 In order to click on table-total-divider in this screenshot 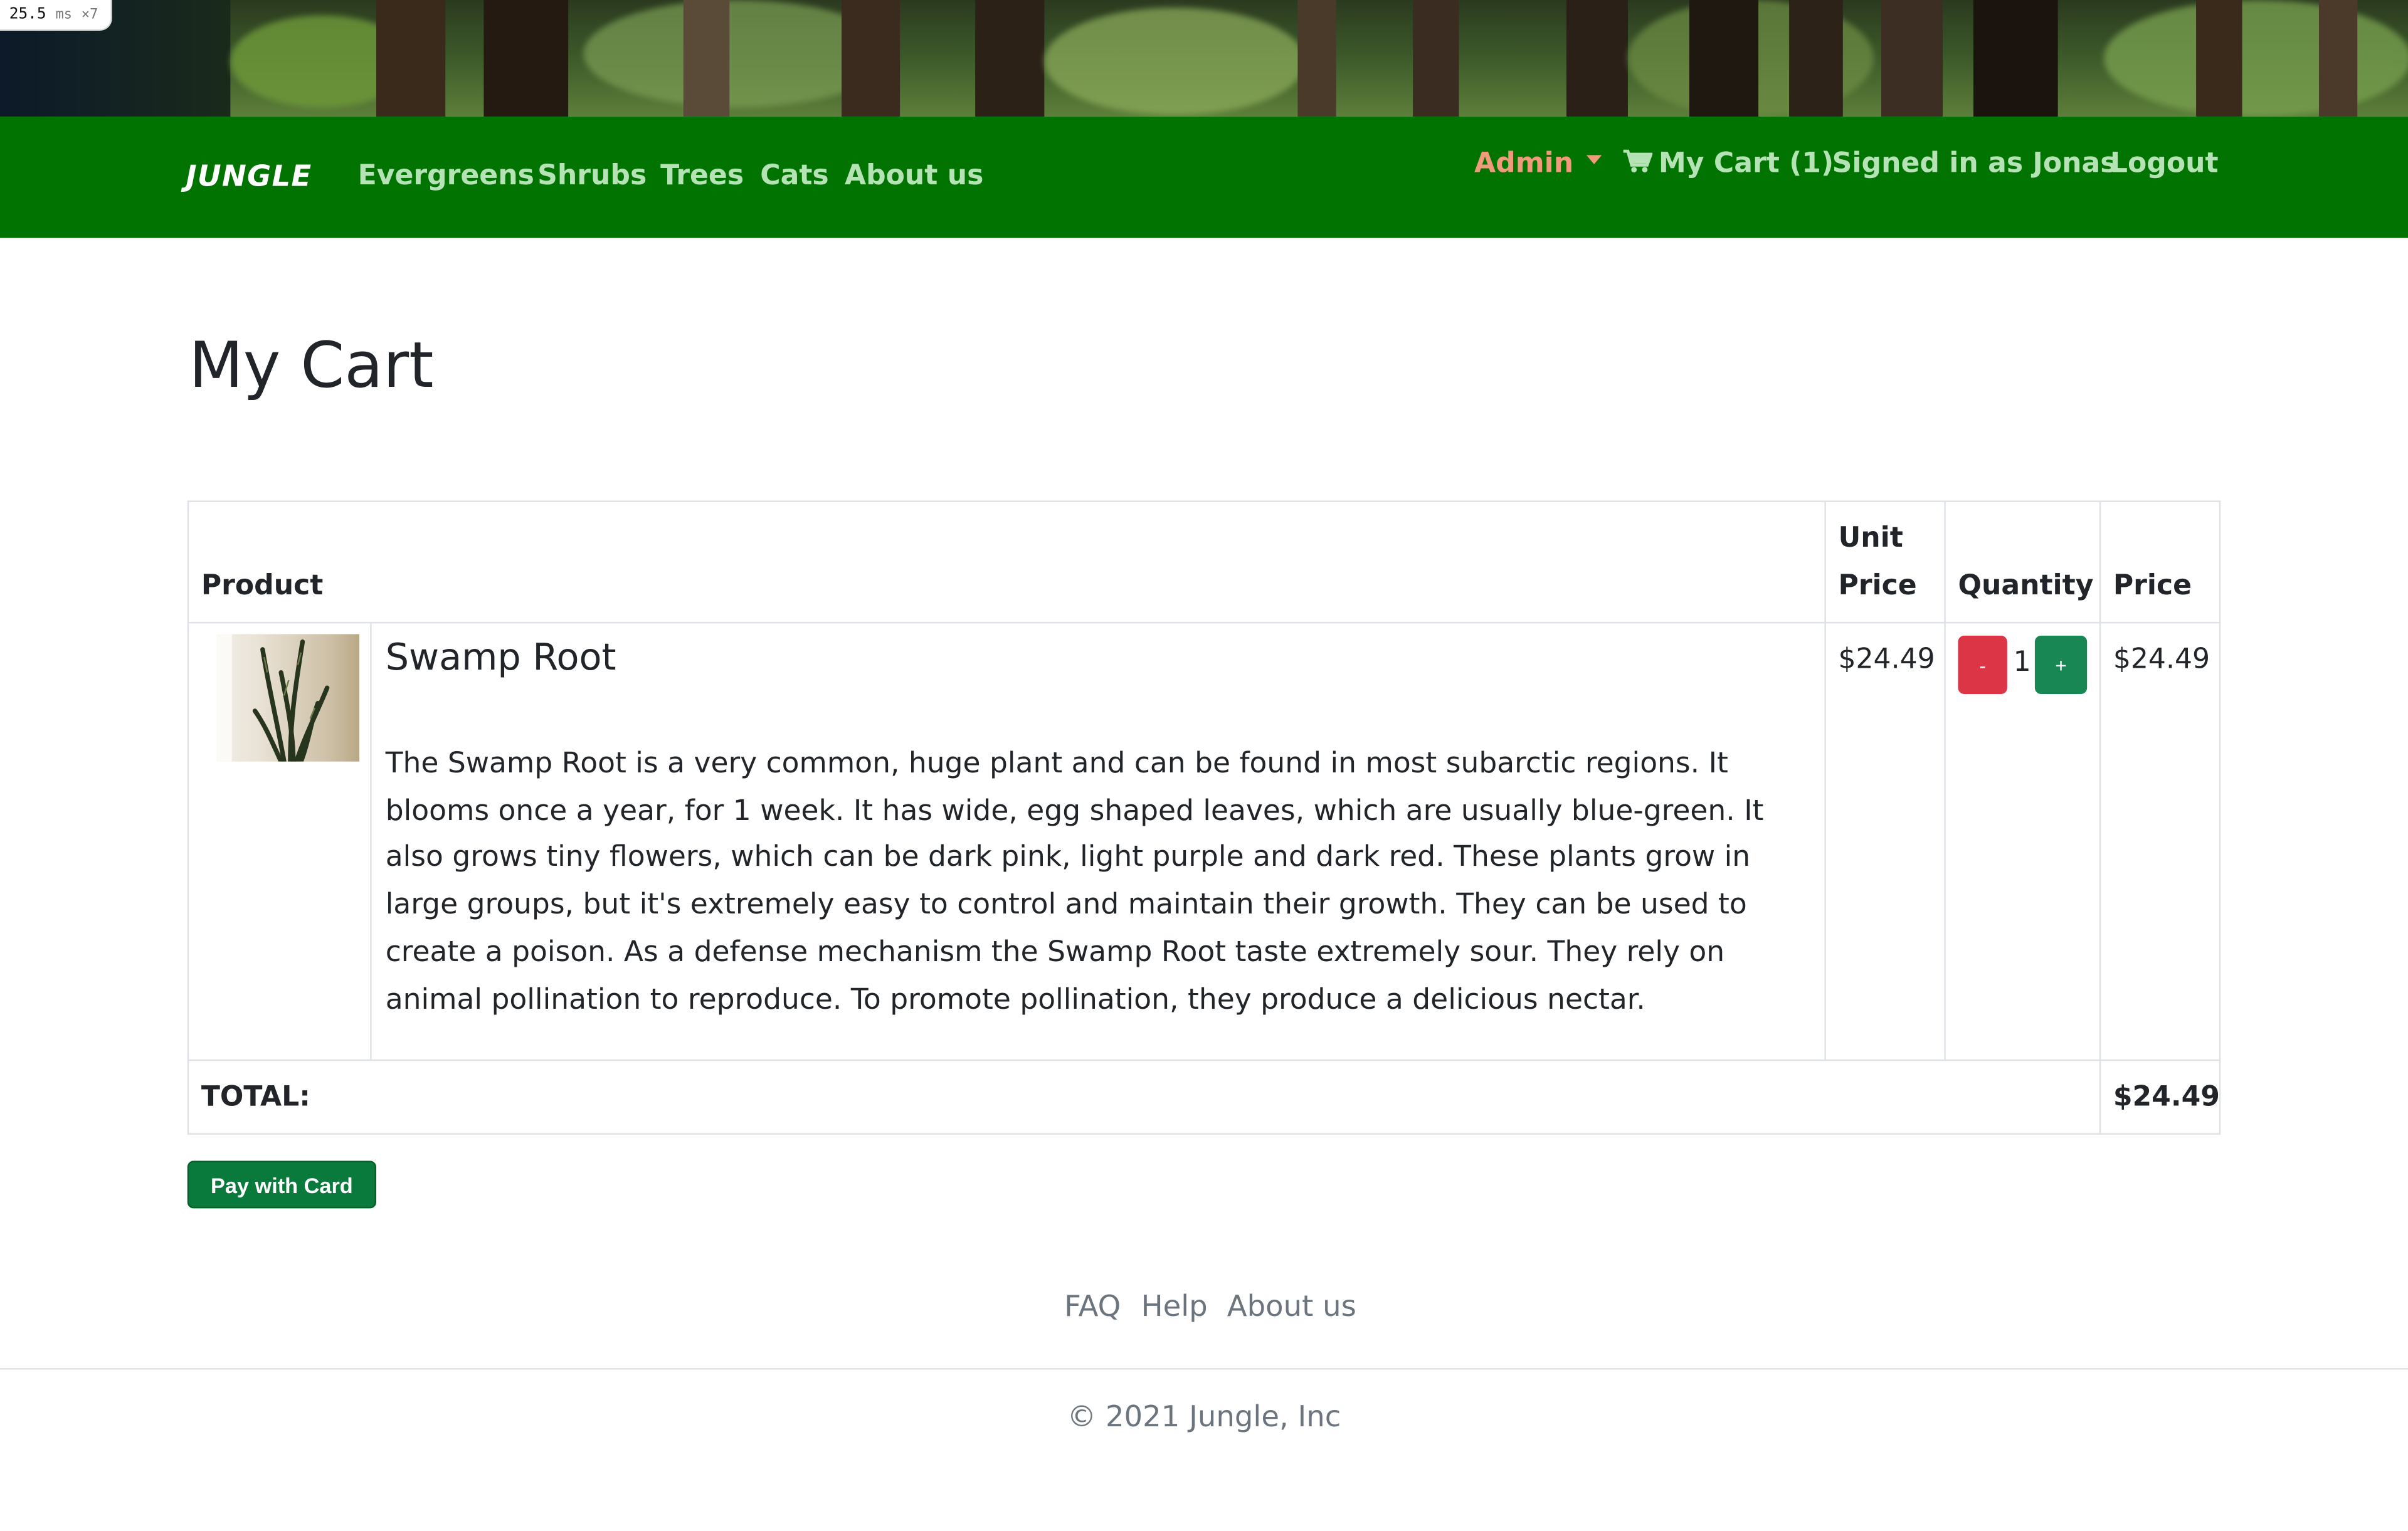, I will do `click(1204, 1060)`.